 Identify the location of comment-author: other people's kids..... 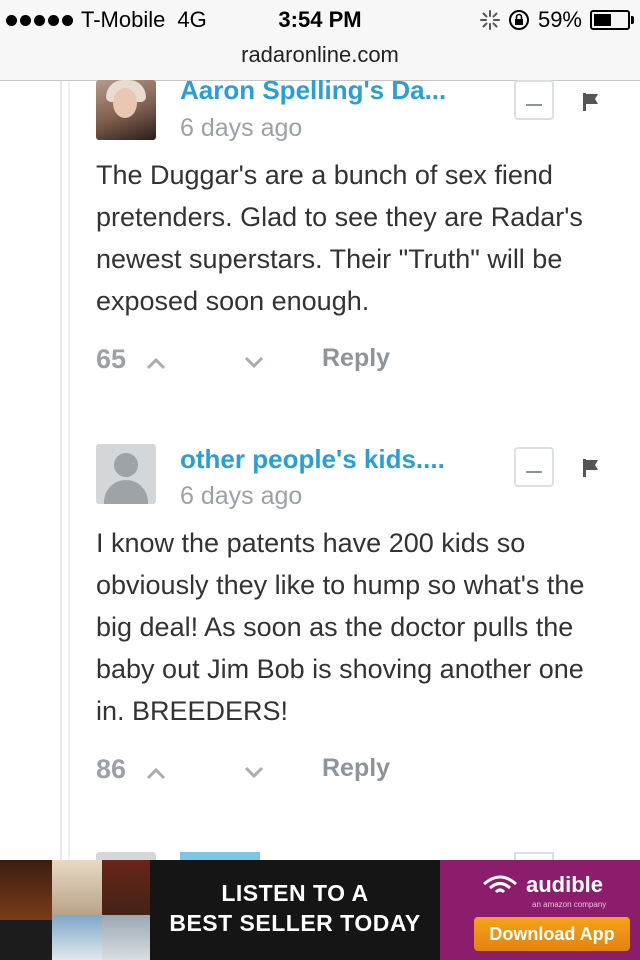
(335, 459).